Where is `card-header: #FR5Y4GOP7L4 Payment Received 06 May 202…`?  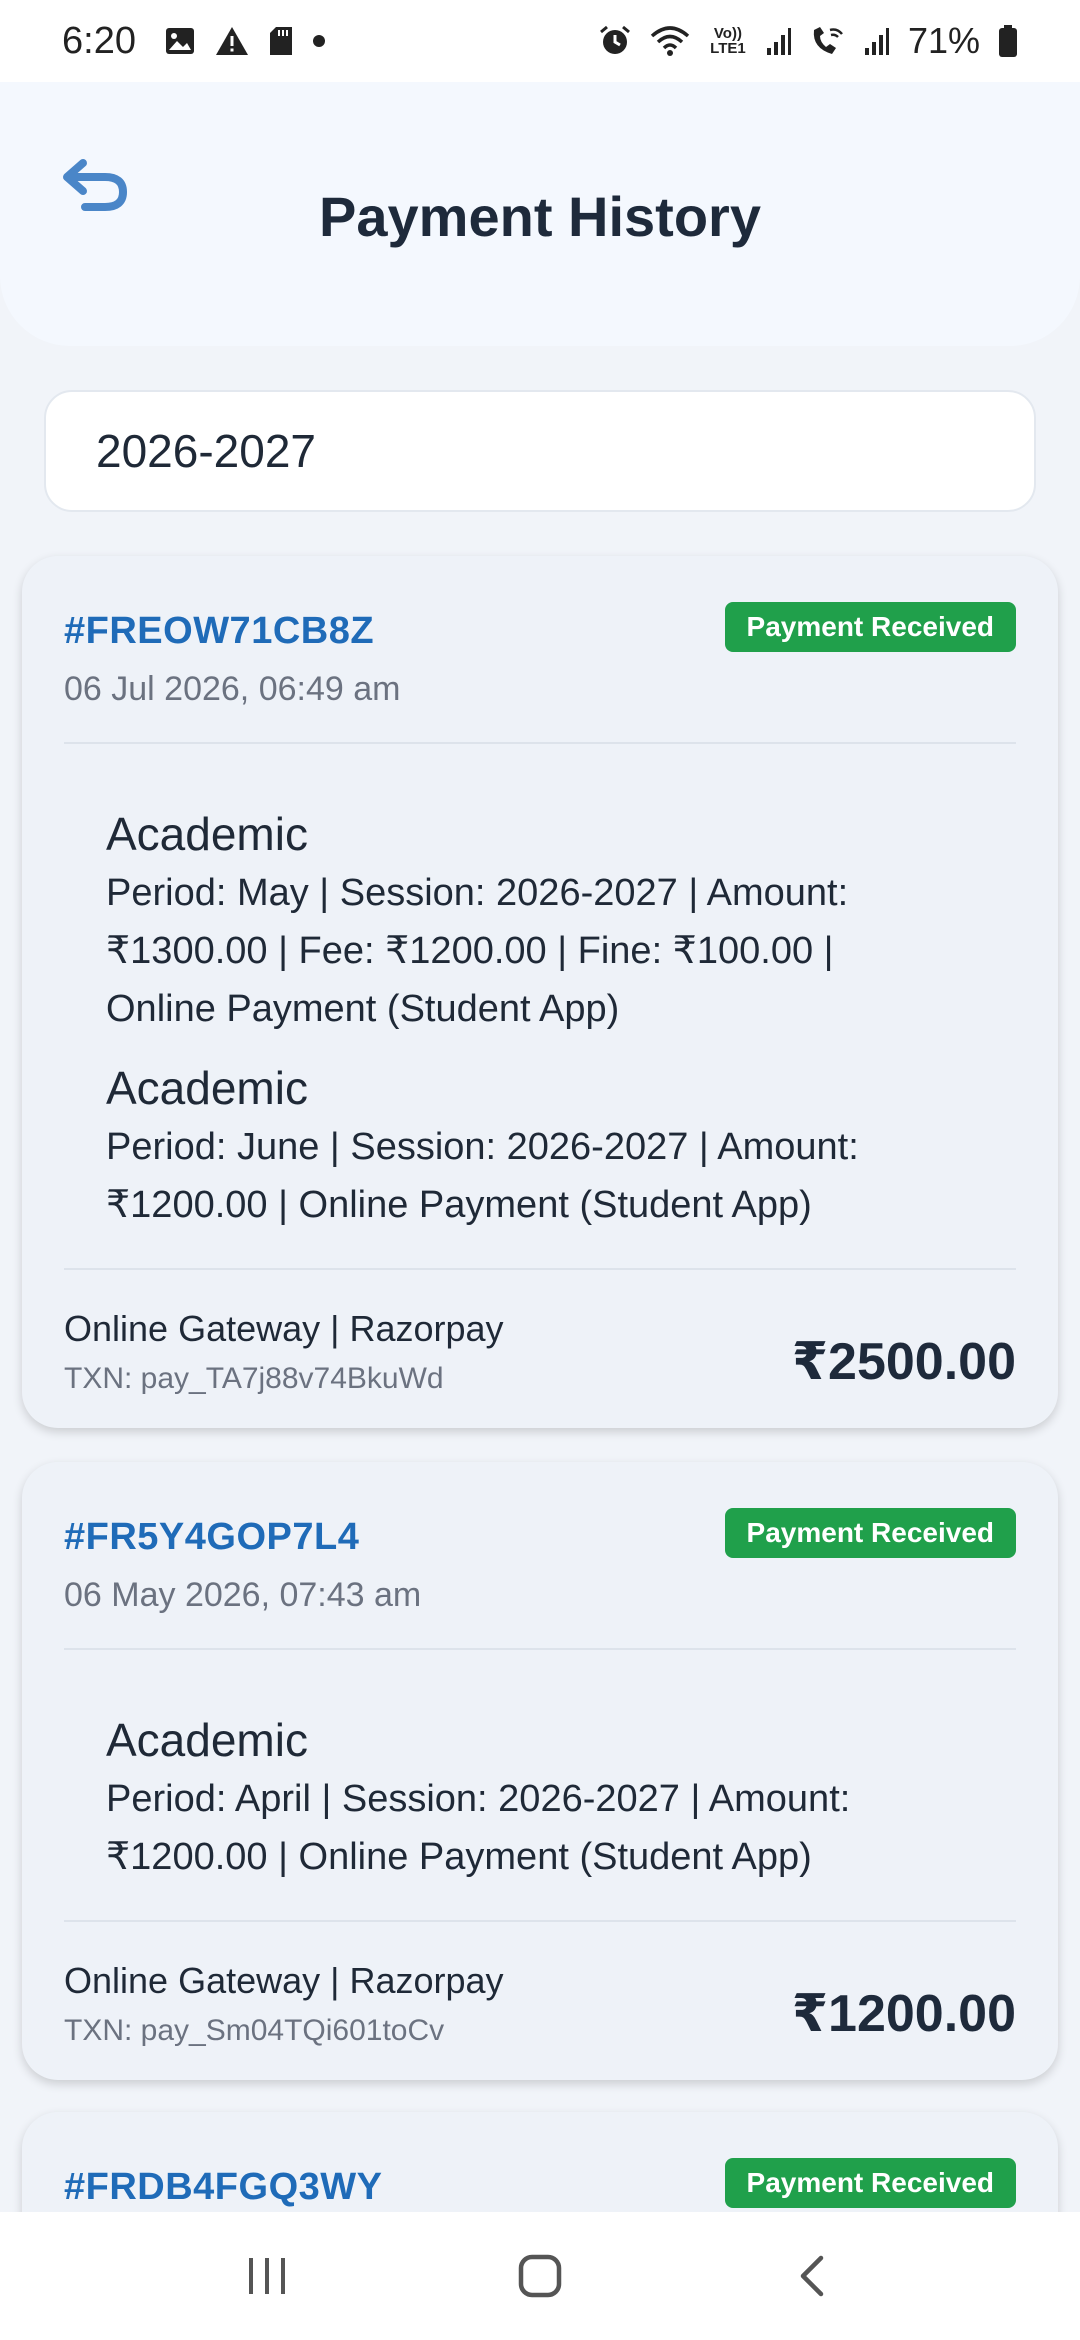
card-header: #FR5Y4GOP7L4 Payment Received 06 May 202… is located at coordinates (540, 1555).